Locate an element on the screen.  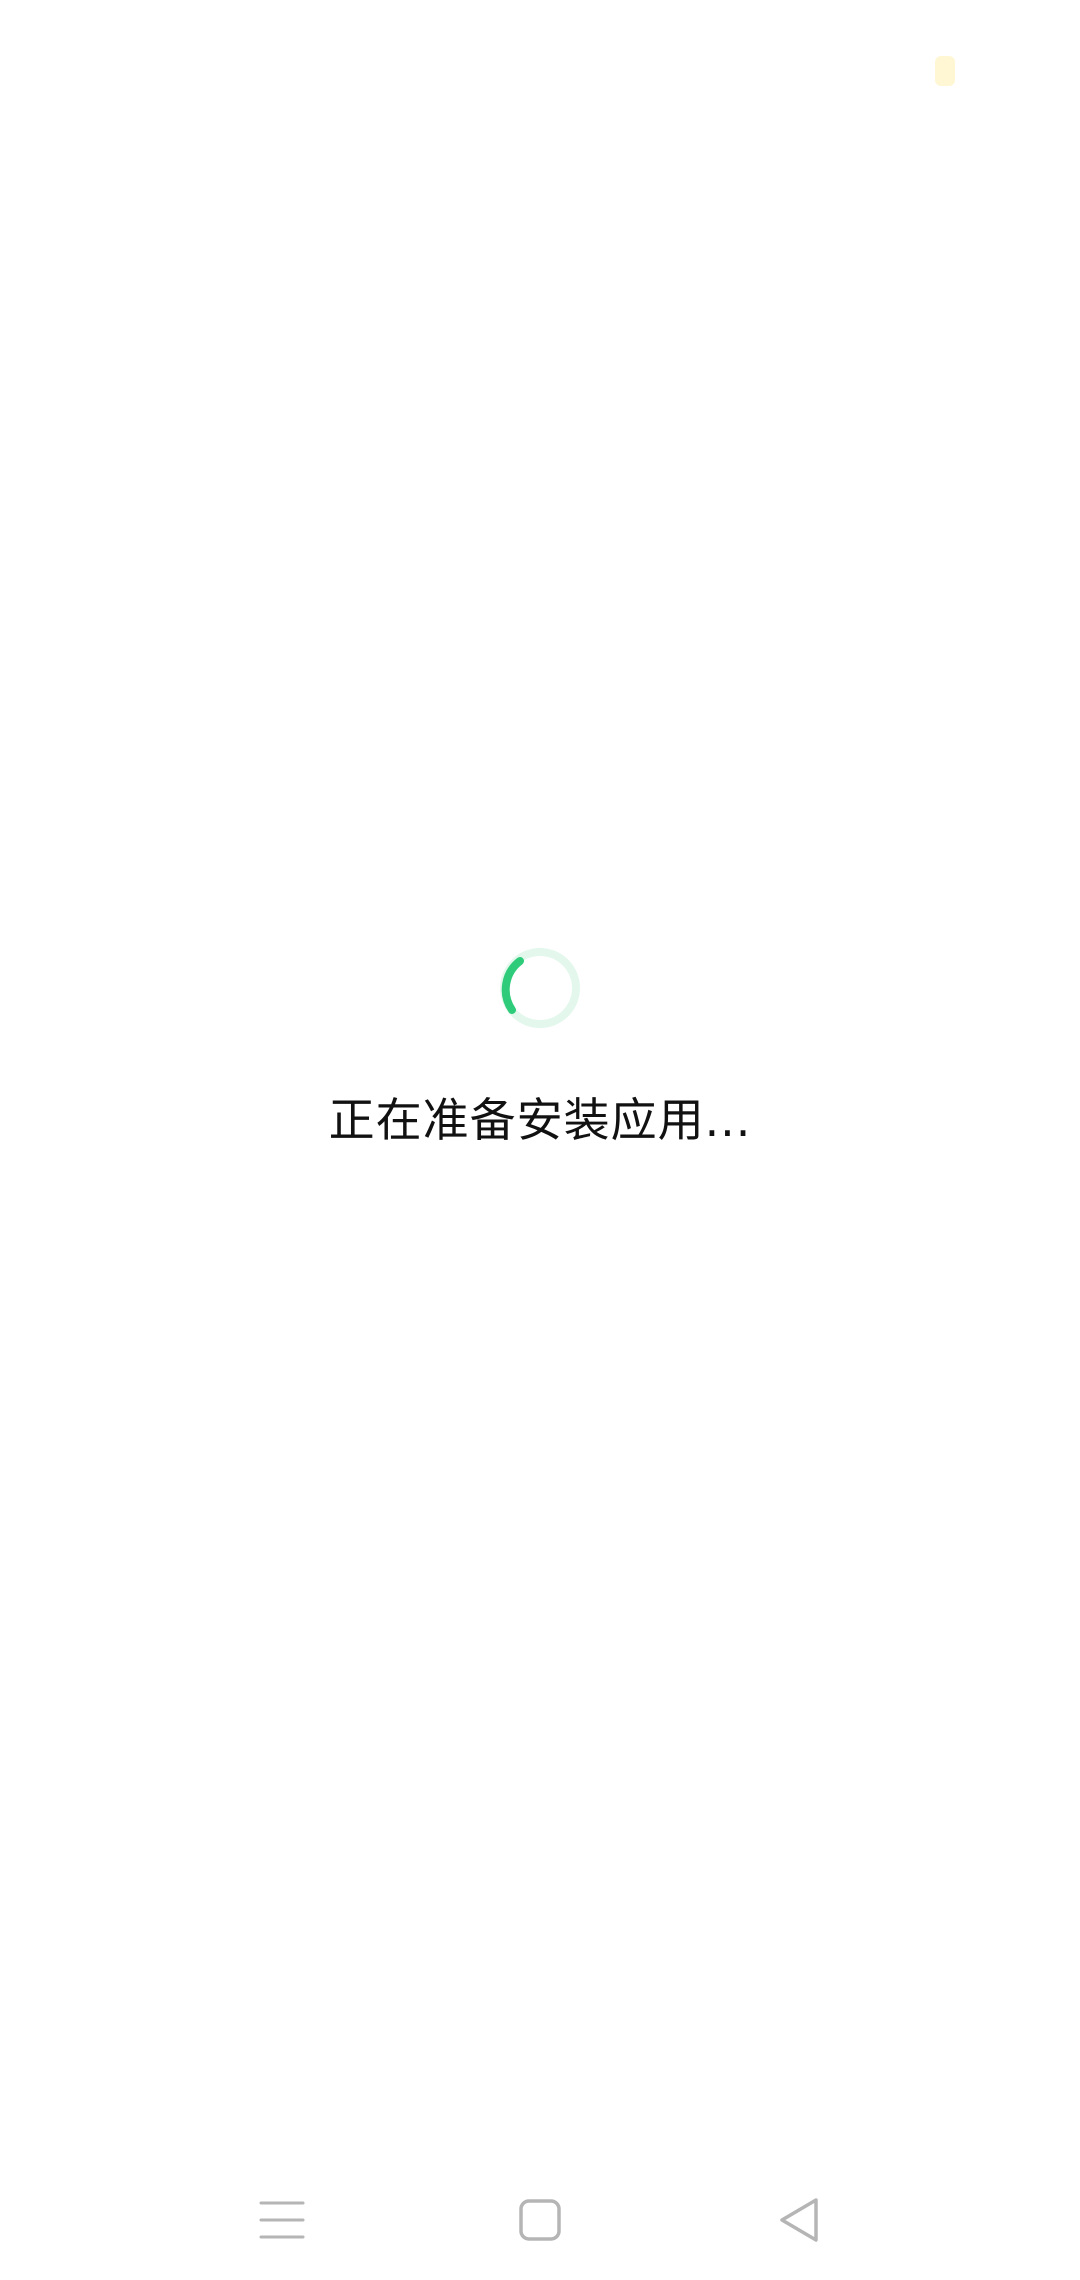
menu-lines-icon is located at coordinates (282, 2220).